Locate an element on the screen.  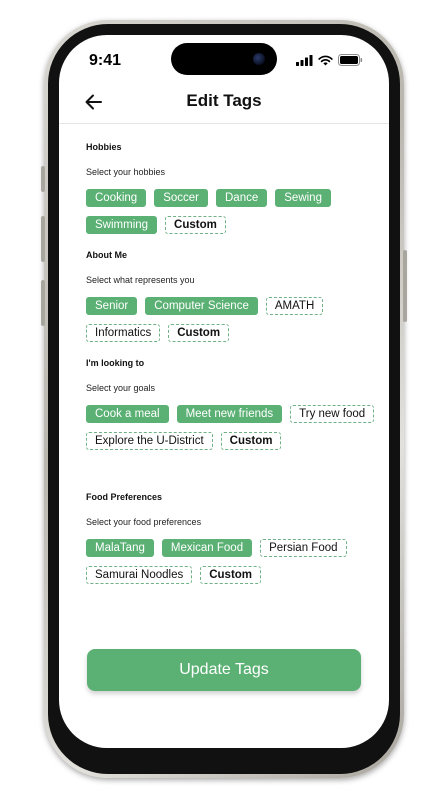
tag-chip-persian-food: Persian Food is located at coordinates (303, 548).